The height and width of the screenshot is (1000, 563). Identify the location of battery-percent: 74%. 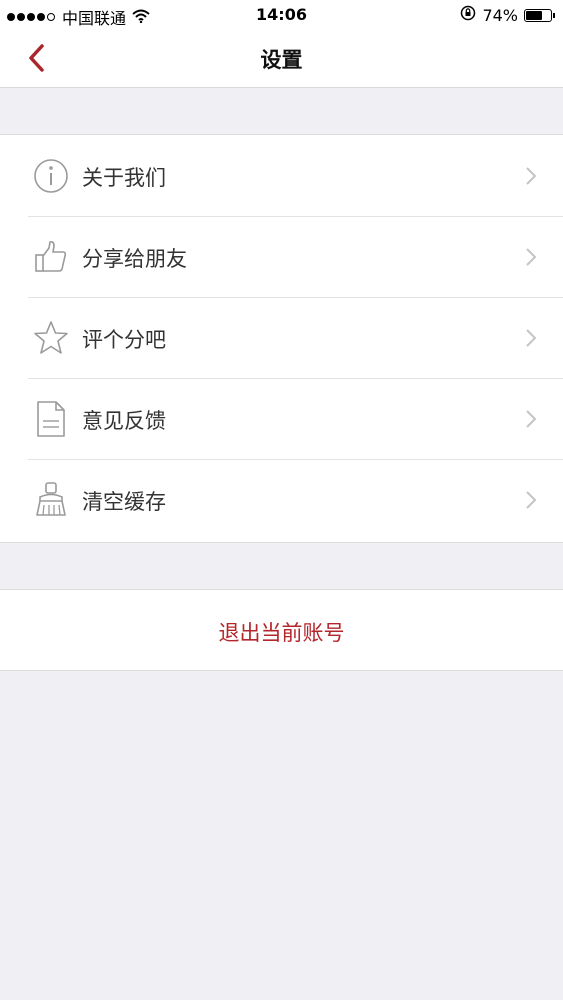
(500, 15).